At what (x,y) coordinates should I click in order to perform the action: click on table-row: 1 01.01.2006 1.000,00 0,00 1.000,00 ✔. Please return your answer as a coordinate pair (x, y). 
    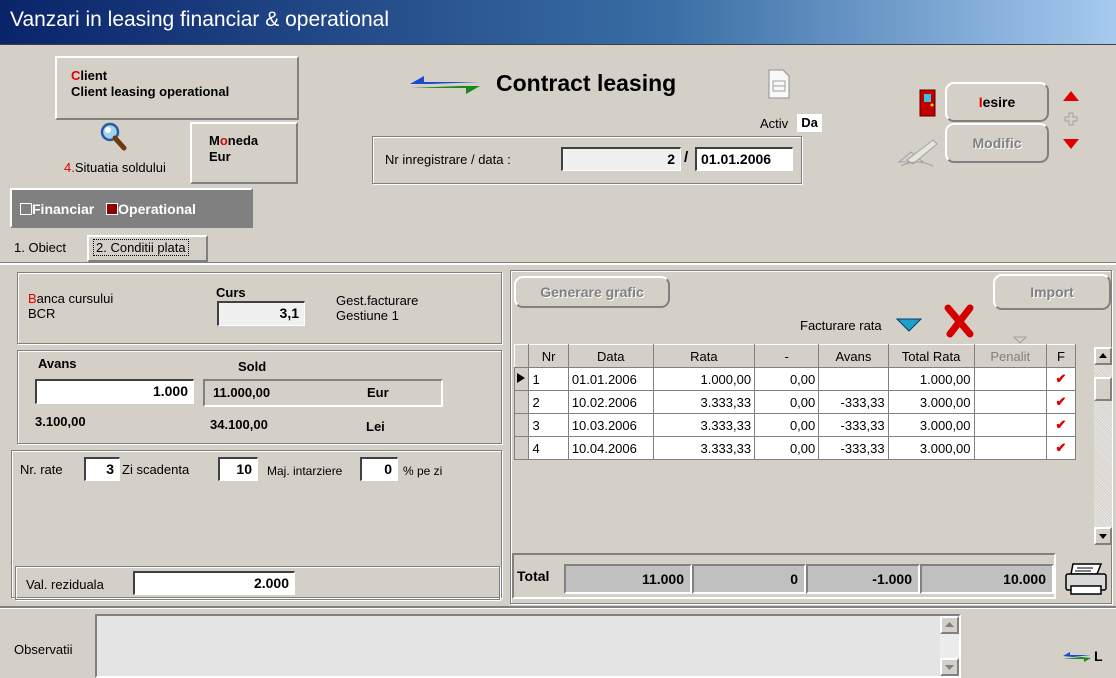
    Looking at the image, I should click on (795, 379).